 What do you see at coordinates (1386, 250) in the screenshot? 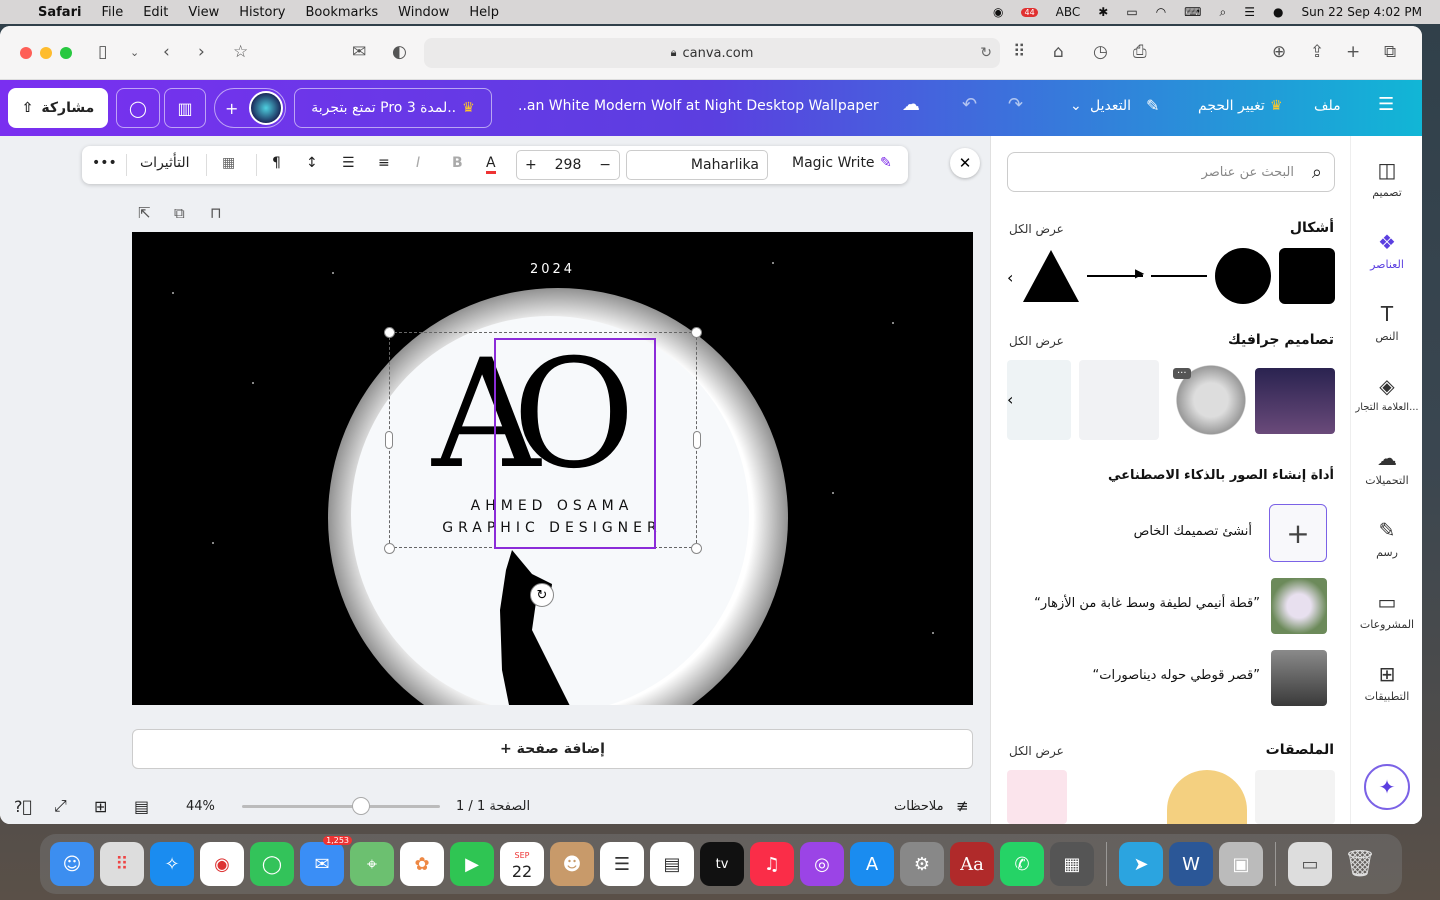
I see `nav-elements: ❖ العناصر` at bounding box center [1386, 250].